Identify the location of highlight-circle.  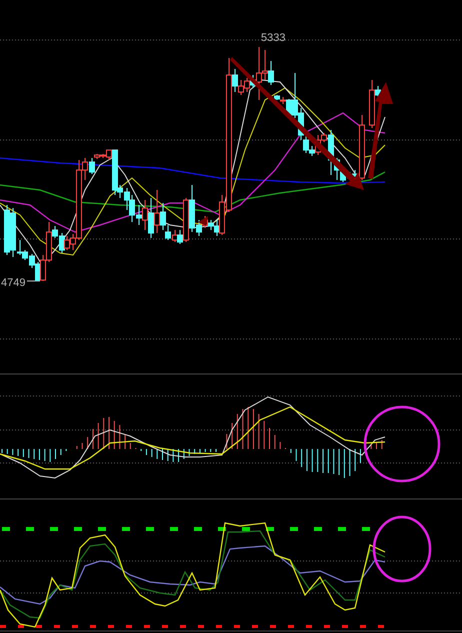
(402, 549).